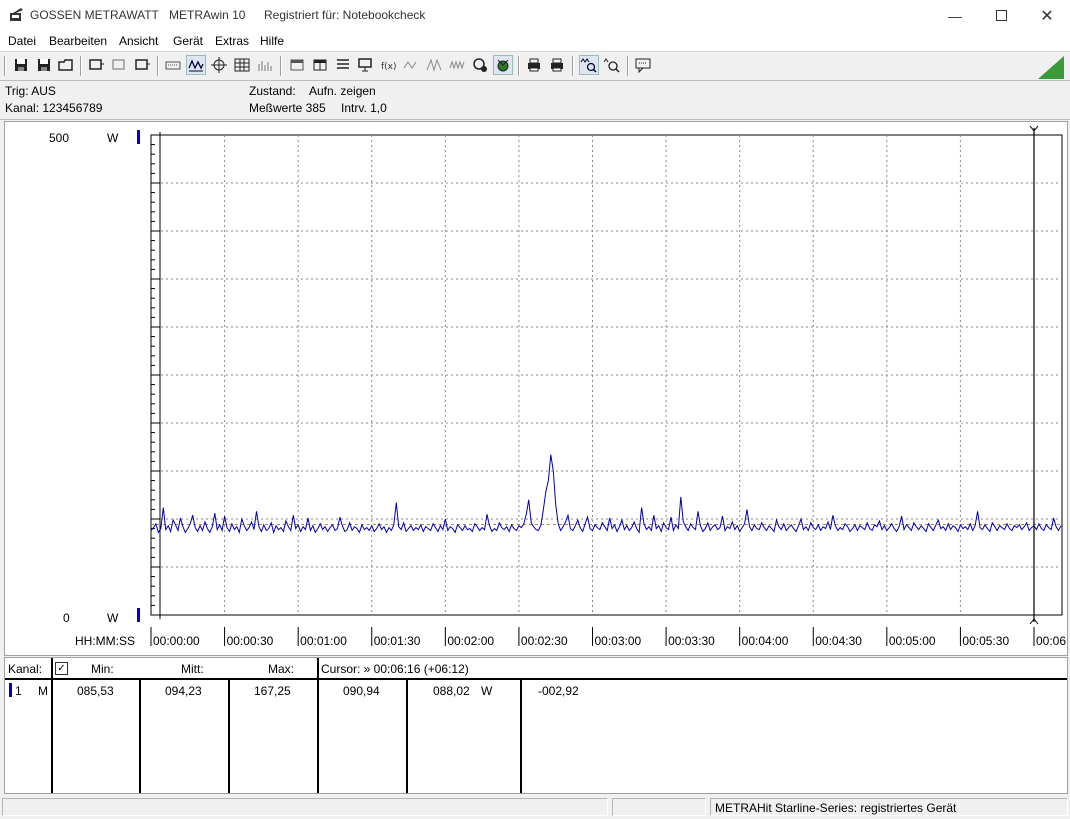 The height and width of the screenshot is (819, 1070). I want to click on cell-delta: -002,92, so click(558, 691).